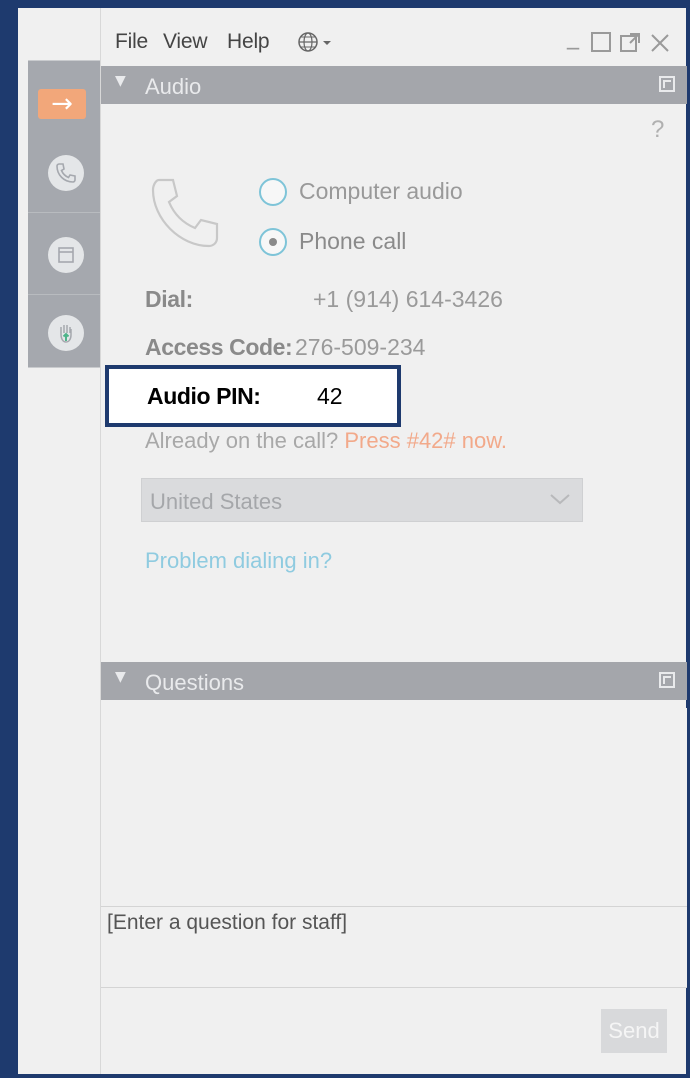 Image resolution: width=690 pixels, height=1078 pixels. What do you see at coordinates (216, 501) in the screenshot?
I see `country-select-value: United States` at bounding box center [216, 501].